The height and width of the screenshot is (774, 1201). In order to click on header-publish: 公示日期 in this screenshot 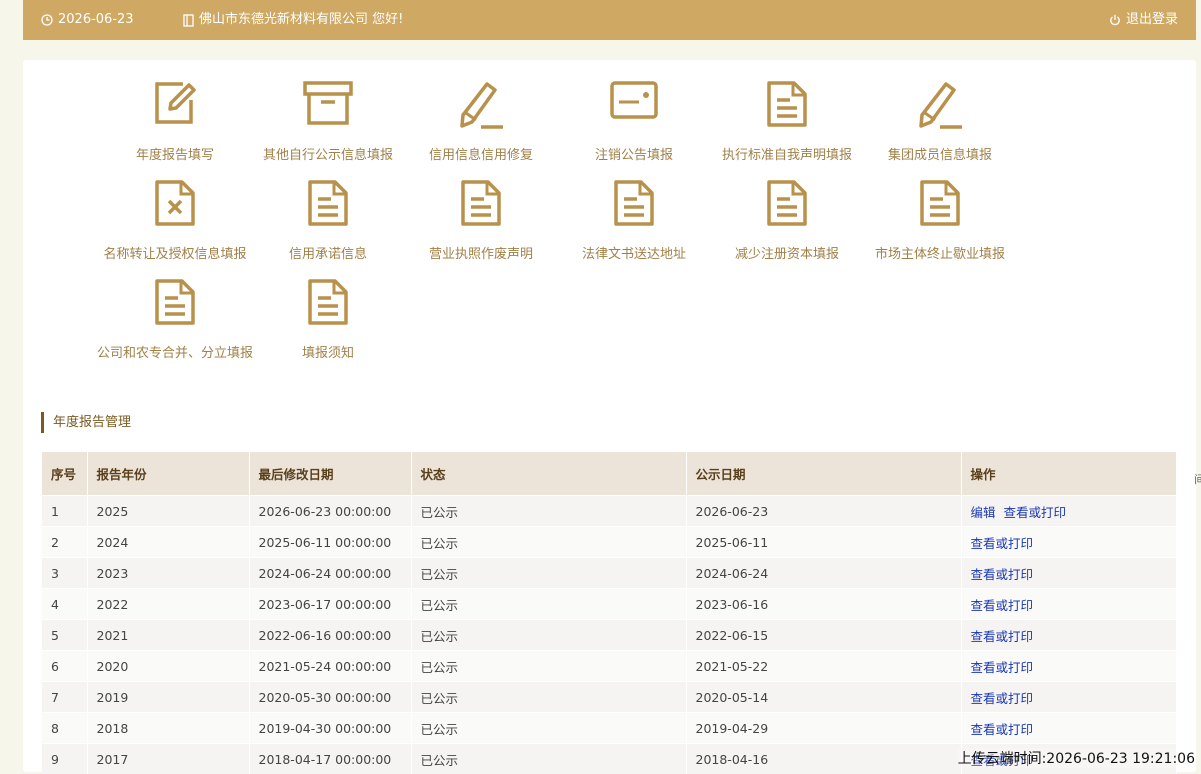, I will do `click(823, 474)`.